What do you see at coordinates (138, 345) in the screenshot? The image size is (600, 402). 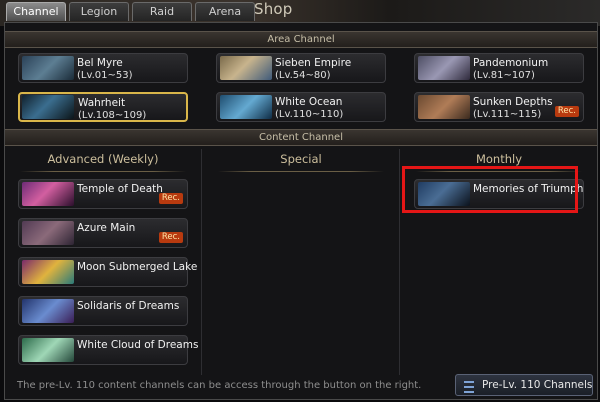 I see `channel-name: White Cloud of Dreams` at bounding box center [138, 345].